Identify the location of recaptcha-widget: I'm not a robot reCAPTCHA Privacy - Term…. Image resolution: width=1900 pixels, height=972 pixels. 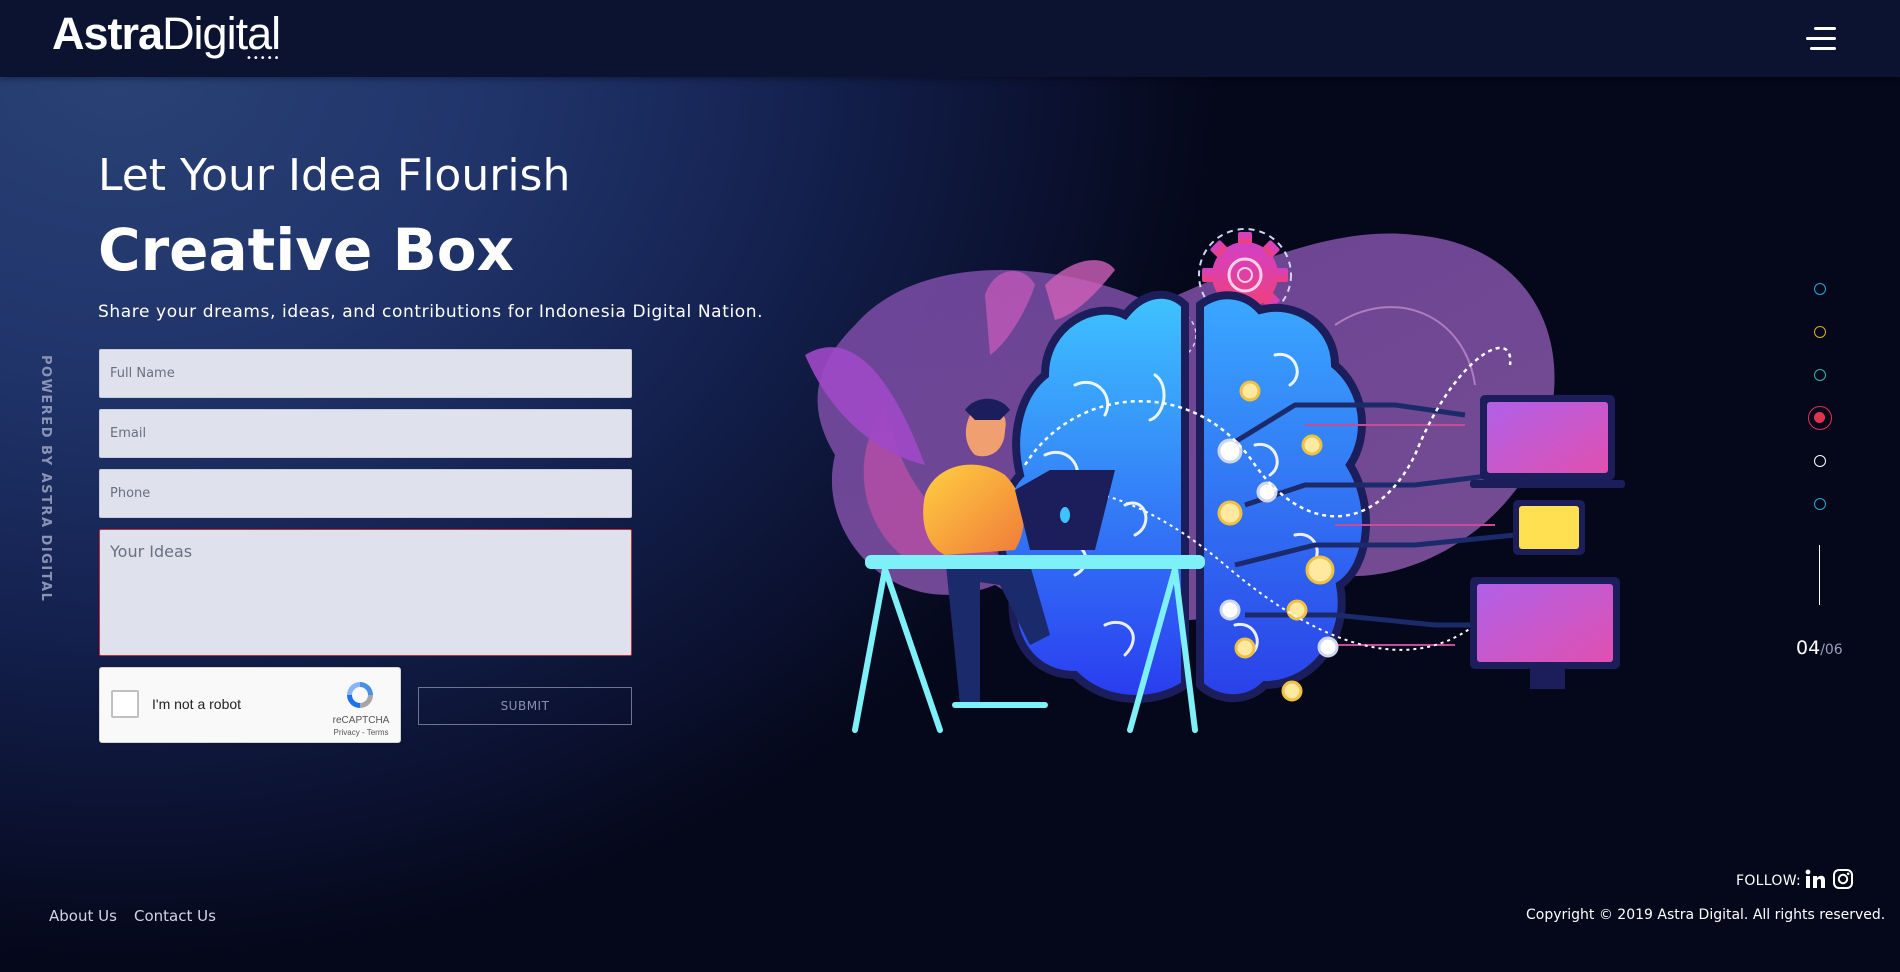
(250, 705).